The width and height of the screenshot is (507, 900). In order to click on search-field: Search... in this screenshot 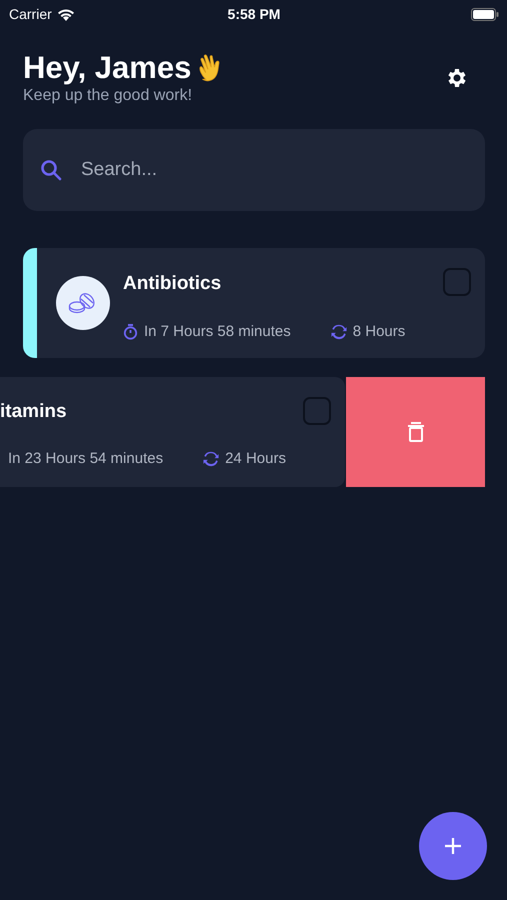, I will do `click(254, 170)`.